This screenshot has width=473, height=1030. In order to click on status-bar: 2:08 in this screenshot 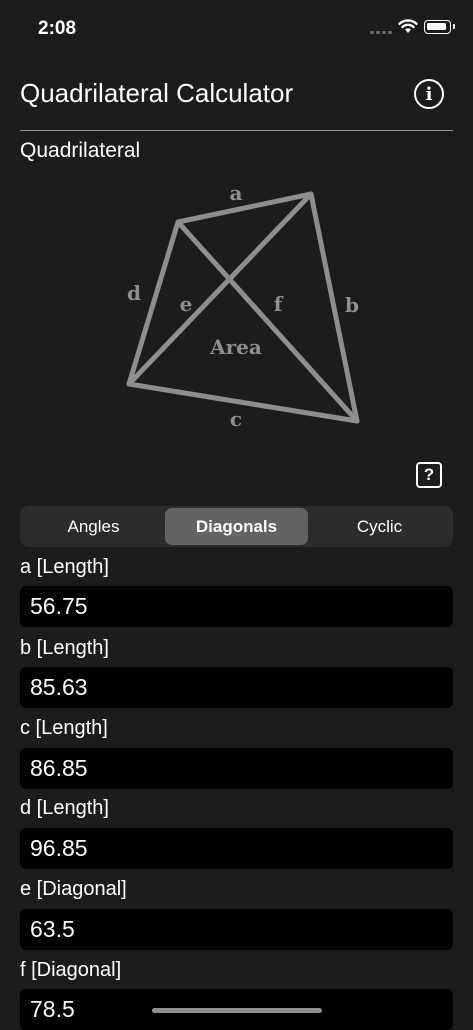, I will do `click(236, 29)`.